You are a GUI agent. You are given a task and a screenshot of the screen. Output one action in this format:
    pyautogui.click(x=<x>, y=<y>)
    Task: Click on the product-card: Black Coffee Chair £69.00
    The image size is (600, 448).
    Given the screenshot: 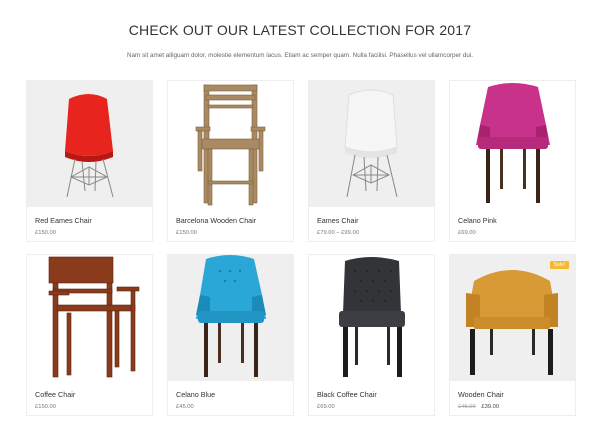 What is the action you would take?
    pyautogui.click(x=371, y=335)
    